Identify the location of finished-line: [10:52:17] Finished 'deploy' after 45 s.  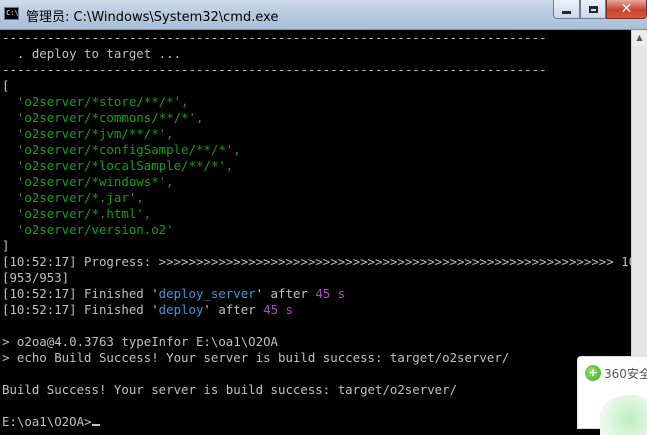
(147, 310).